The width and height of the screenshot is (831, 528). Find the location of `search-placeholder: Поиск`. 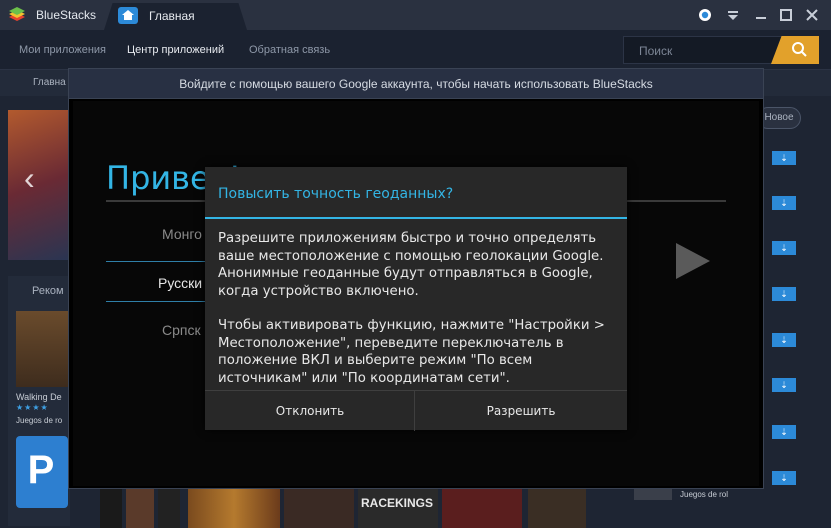

search-placeholder: Поиск is located at coordinates (656, 51).